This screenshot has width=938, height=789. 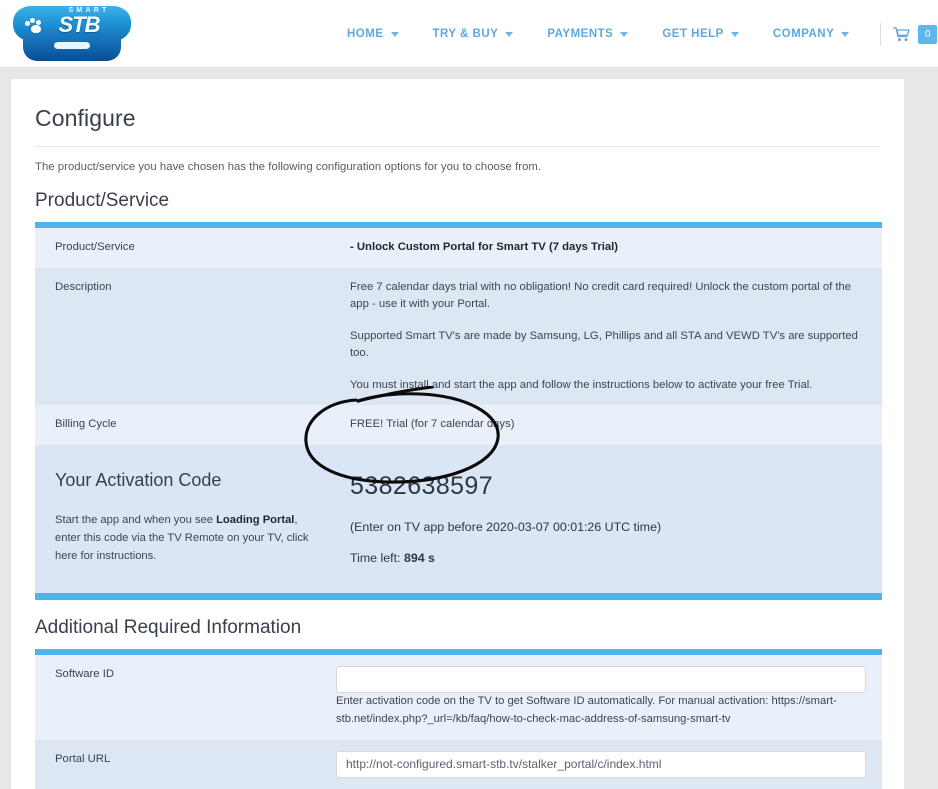 I want to click on row-value, so click(x=599, y=764).